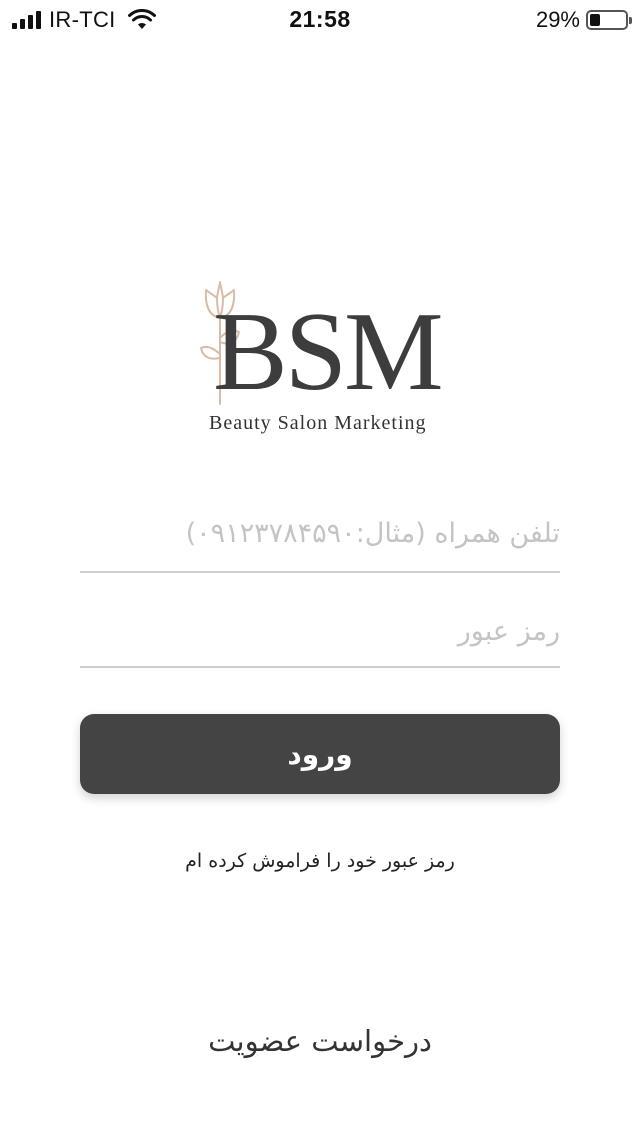 This screenshot has height=1136, width=640. Describe the element at coordinates (557, 19) in the screenshot. I see `battery-percent: 29%` at that location.